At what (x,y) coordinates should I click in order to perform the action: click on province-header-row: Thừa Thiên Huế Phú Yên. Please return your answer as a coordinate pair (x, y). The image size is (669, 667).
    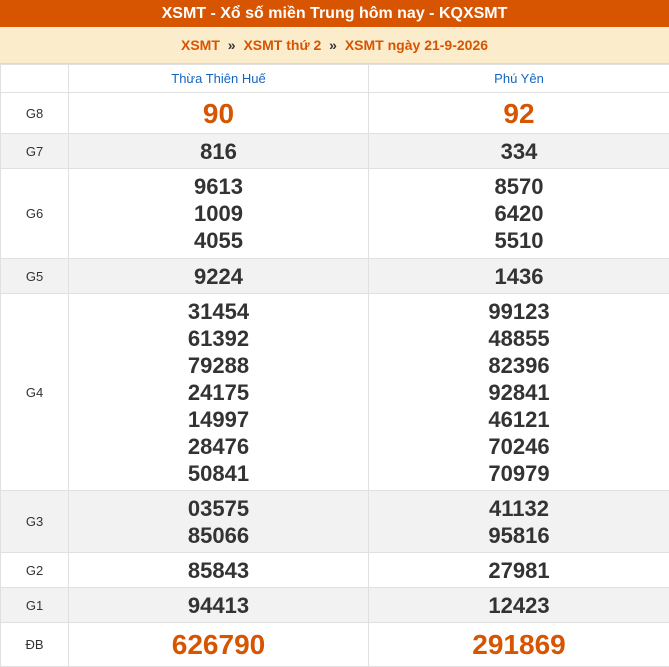
    Looking at the image, I should click on (335, 79).